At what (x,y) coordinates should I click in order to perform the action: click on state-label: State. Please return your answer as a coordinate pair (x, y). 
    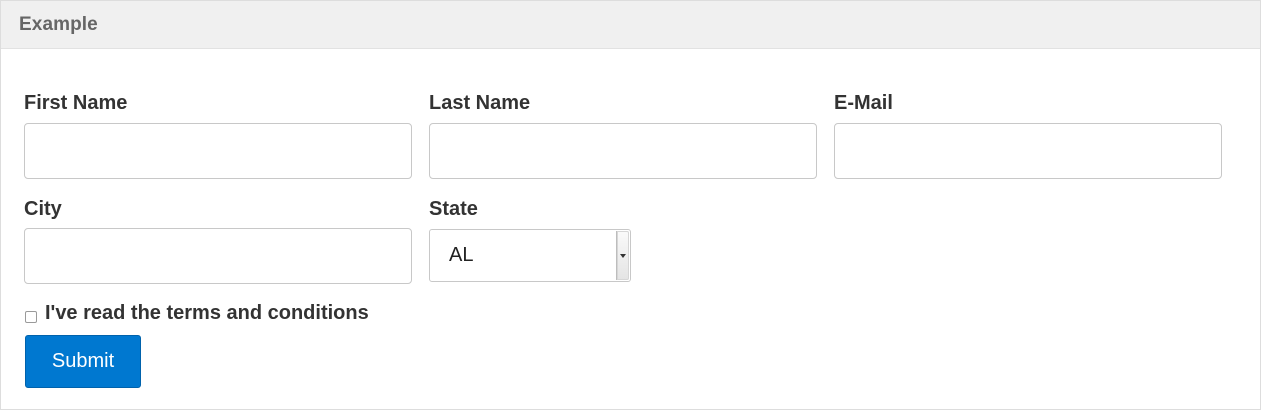
    Looking at the image, I should click on (453, 209).